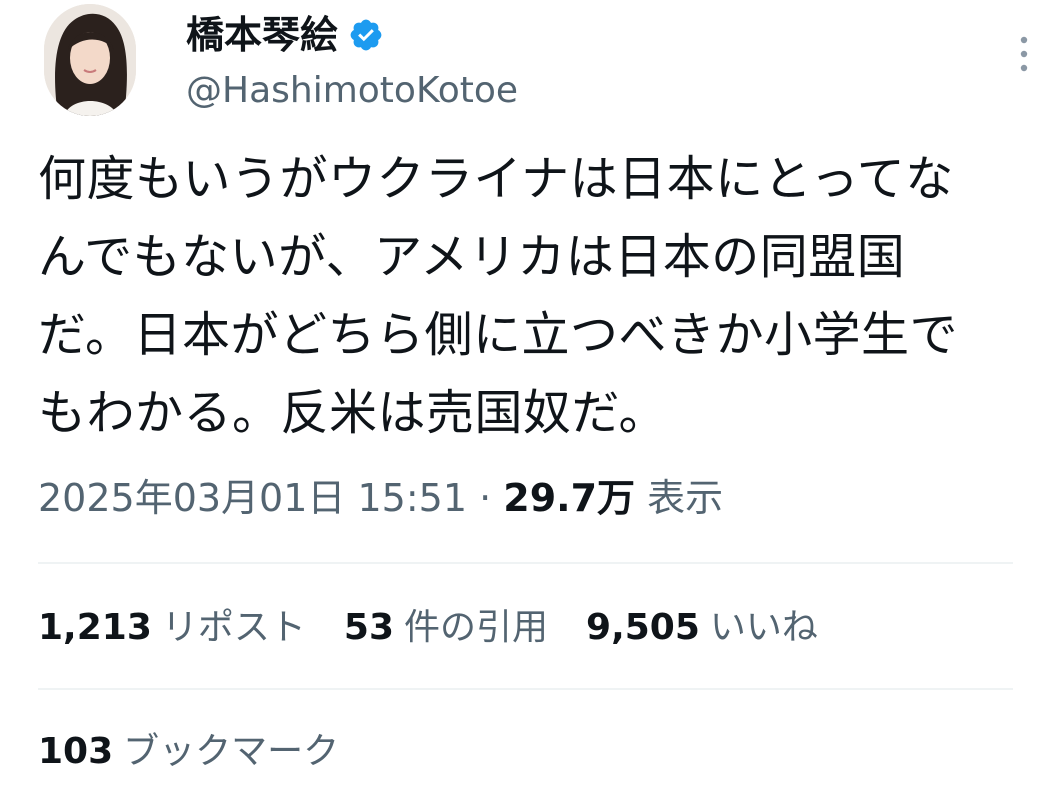 The height and width of the screenshot is (805, 1041). Describe the element at coordinates (233, 627) in the screenshot. I see `reposts-label: リポスト` at that location.